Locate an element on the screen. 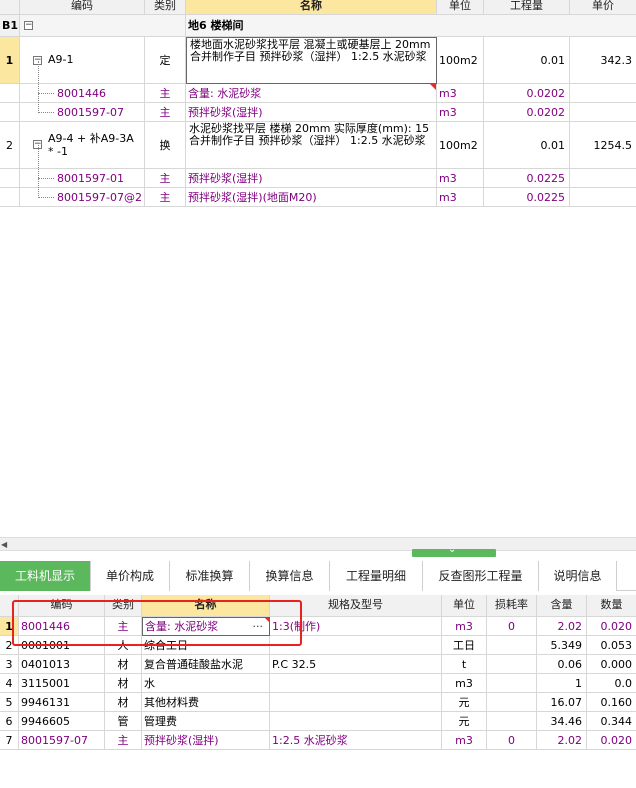 The height and width of the screenshot is (788, 636). row-unit: 元 is located at coordinates (464, 721).